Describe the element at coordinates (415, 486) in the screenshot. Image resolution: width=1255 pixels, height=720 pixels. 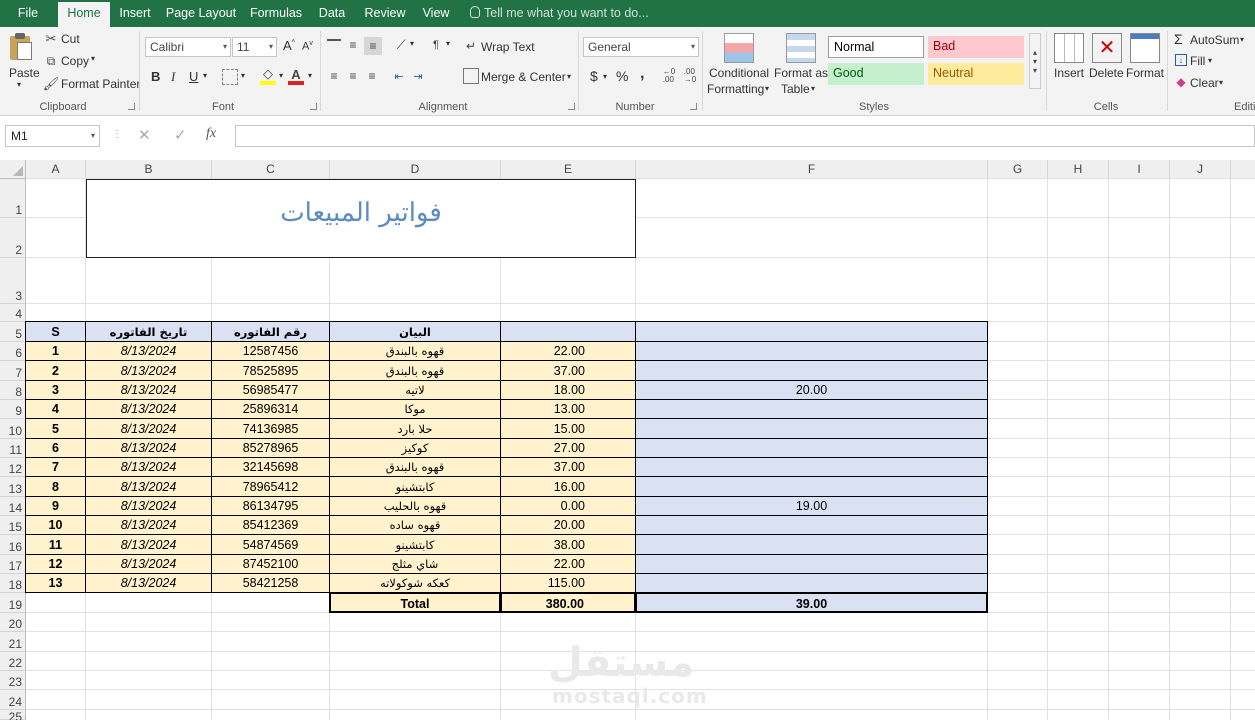
I see `cell-description: كابتشينو` at that location.